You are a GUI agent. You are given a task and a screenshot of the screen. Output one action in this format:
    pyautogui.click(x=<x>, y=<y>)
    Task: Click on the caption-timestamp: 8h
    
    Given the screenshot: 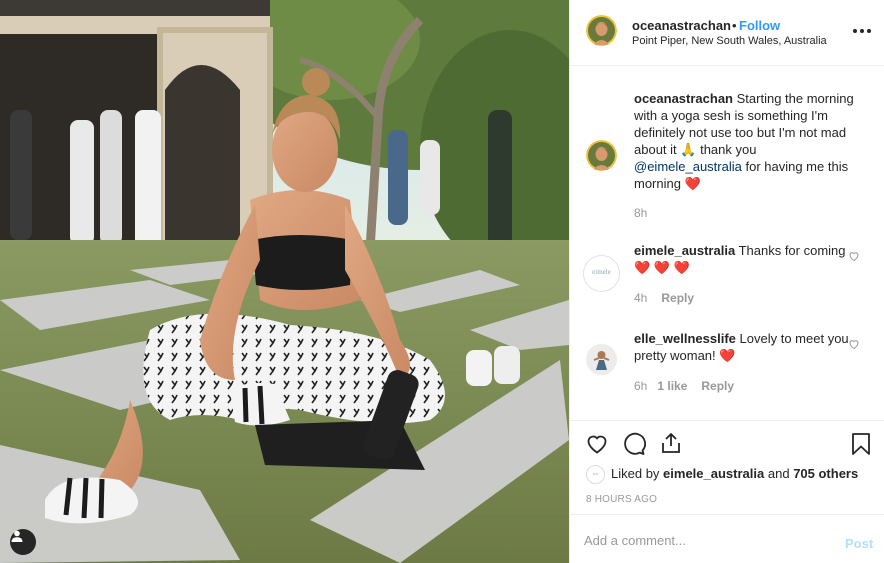 What is the action you would take?
    pyautogui.click(x=640, y=213)
    